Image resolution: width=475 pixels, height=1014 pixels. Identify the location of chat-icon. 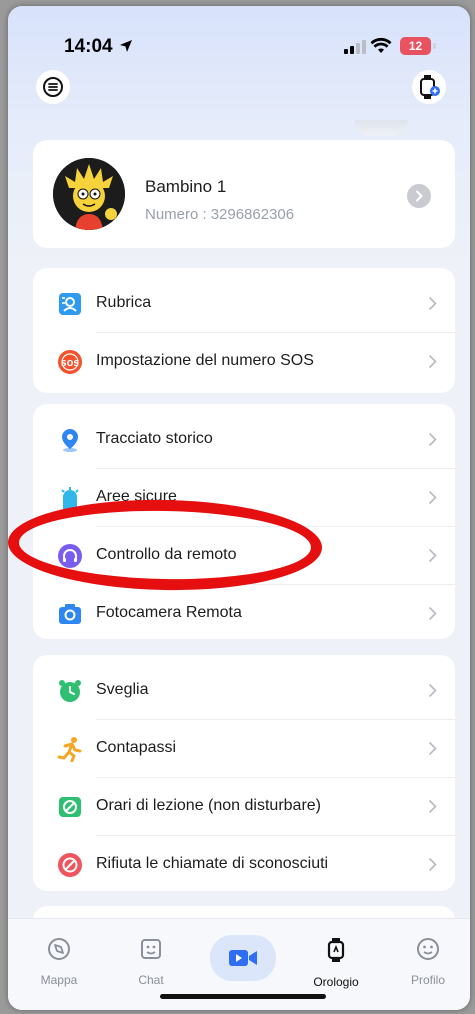
(151, 949).